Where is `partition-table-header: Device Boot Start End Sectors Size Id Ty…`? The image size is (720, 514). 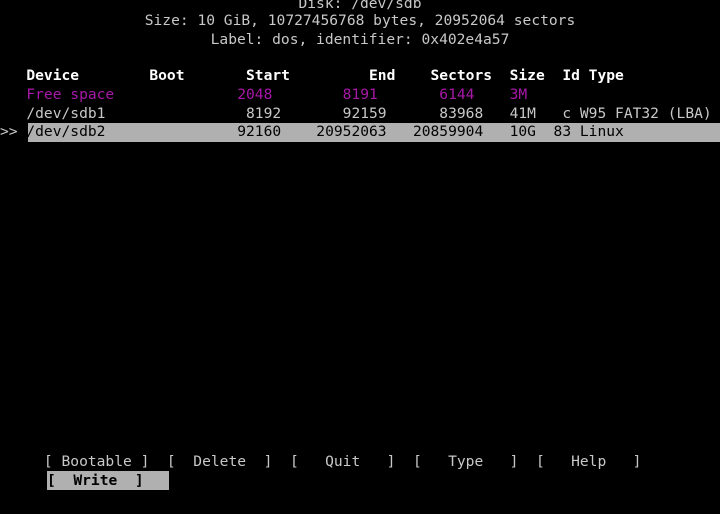
partition-table-header: Device Boot Start End Sectors Size Id Ty… is located at coordinates (312, 75).